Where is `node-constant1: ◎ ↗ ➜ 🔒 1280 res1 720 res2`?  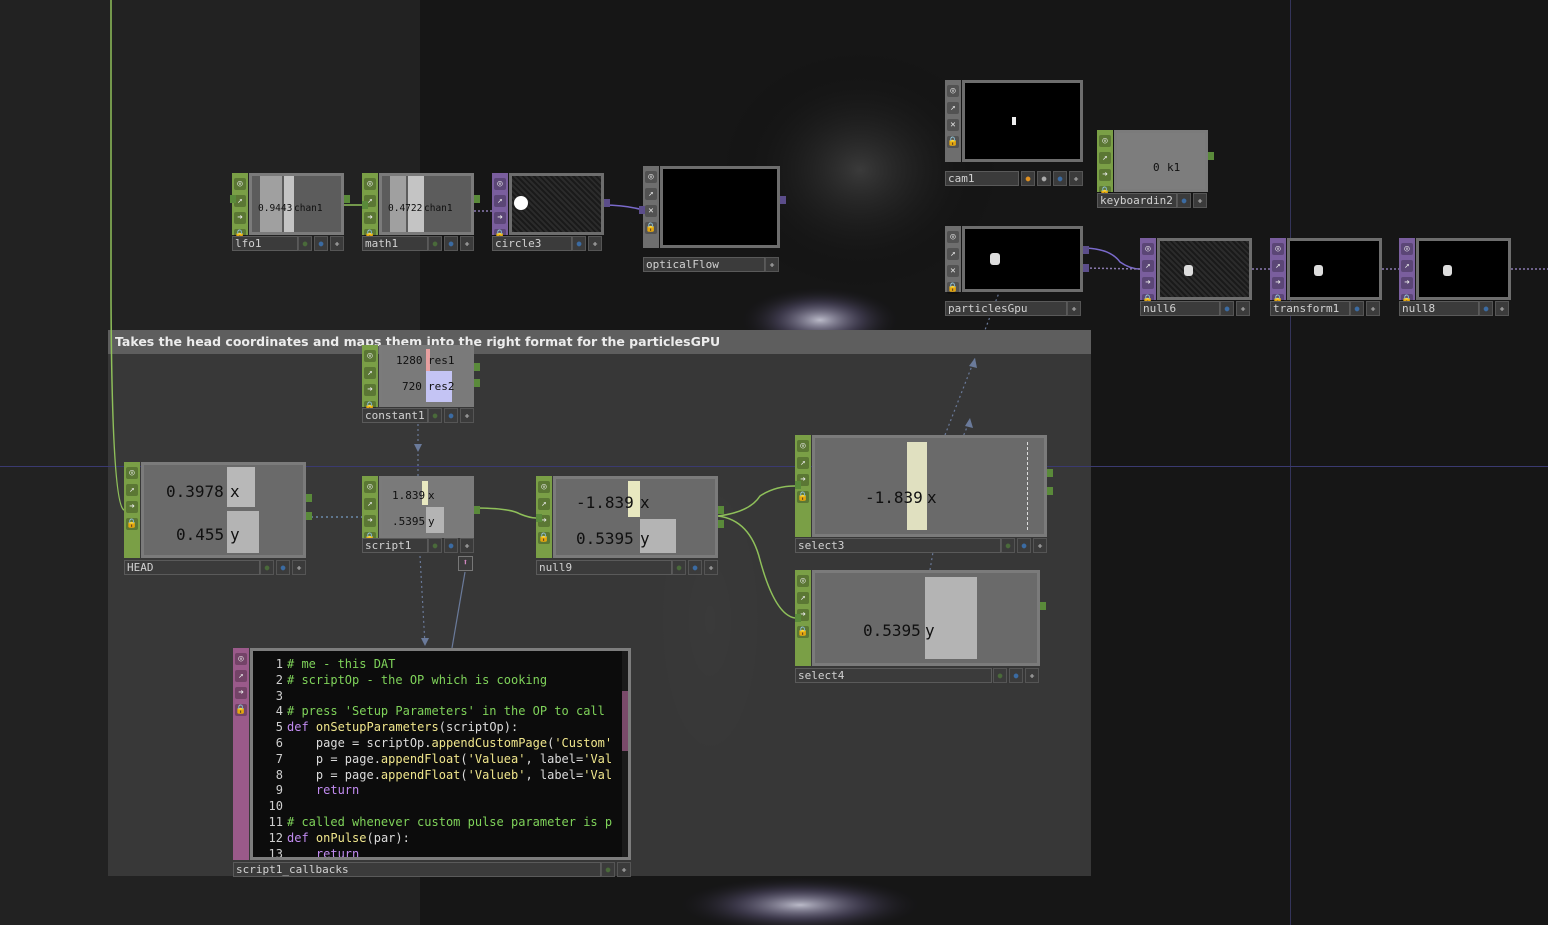
node-constant1: ◎ ↗ ➜ 🔒 1280 res1 720 res2 is located at coordinates (421, 379).